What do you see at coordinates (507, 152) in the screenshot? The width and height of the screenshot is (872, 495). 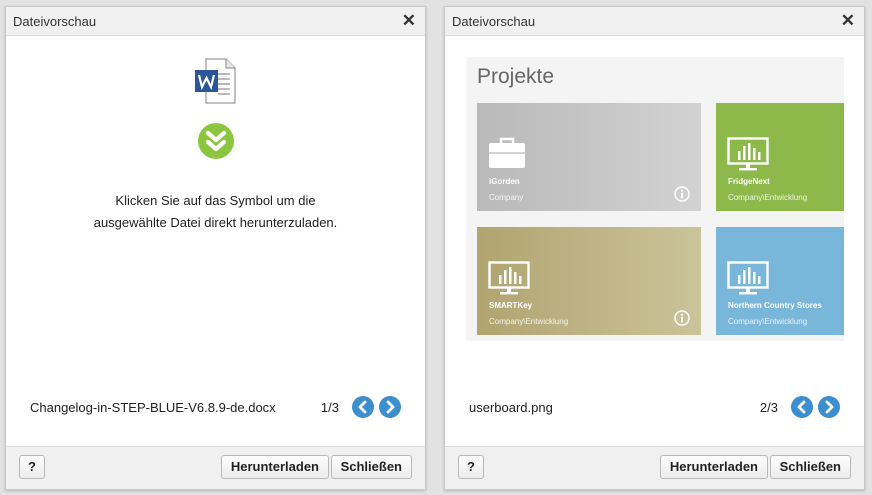 I see `briefcase-icon` at bounding box center [507, 152].